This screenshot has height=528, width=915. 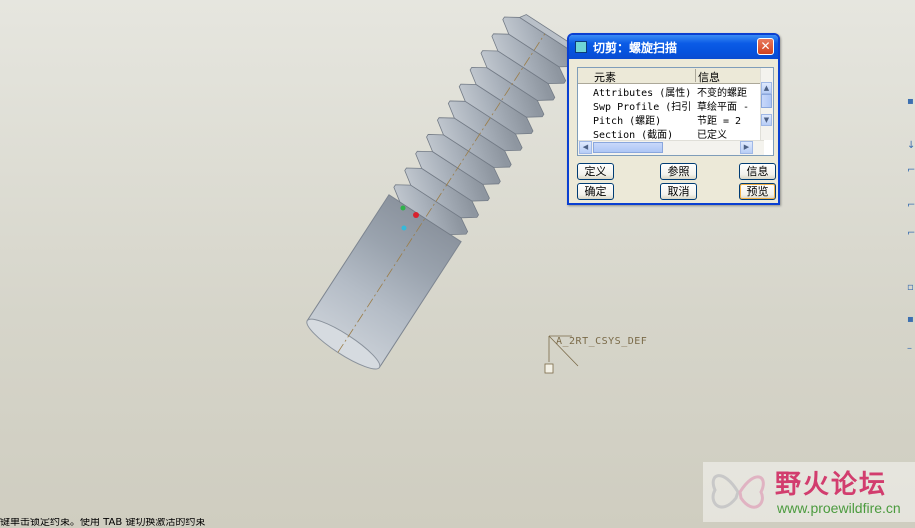 I want to click on close-button: ✕, so click(x=765, y=46).